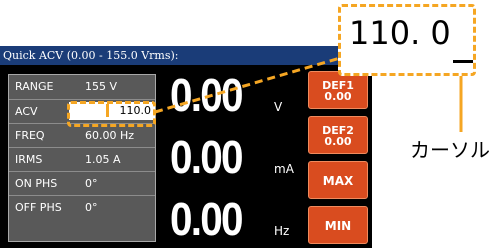  I want to click on zoom-value: 110. 0, so click(400, 33).